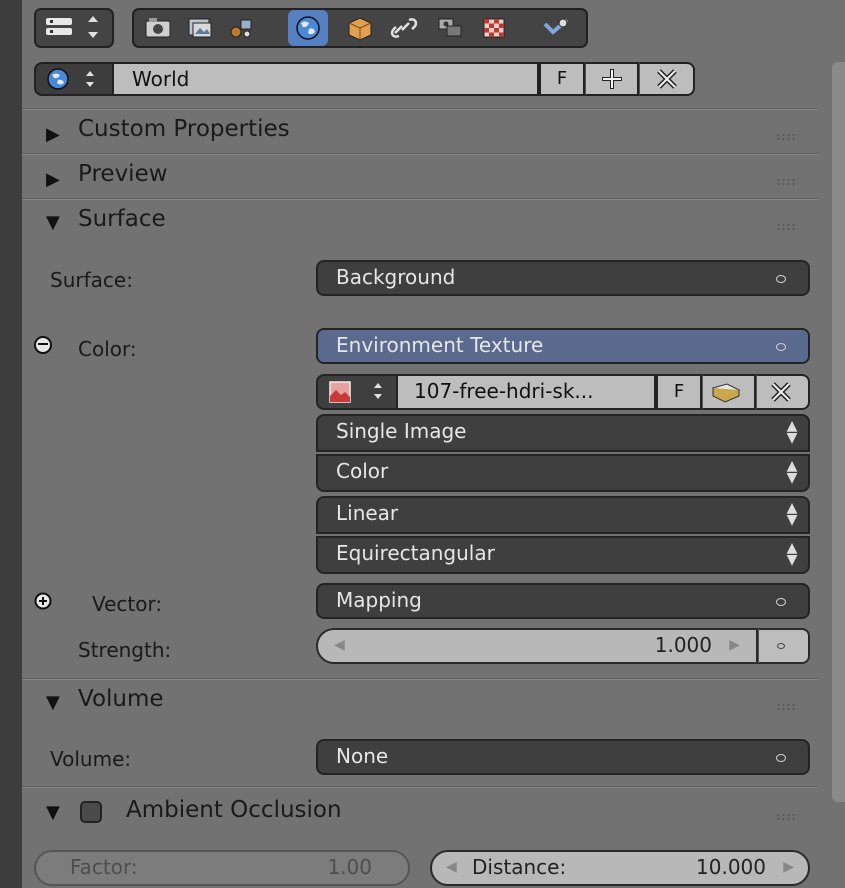 The width and height of the screenshot is (845, 888). What do you see at coordinates (91, 812) in the screenshot?
I see `ambient-occlusion-checkbox` at bounding box center [91, 812].